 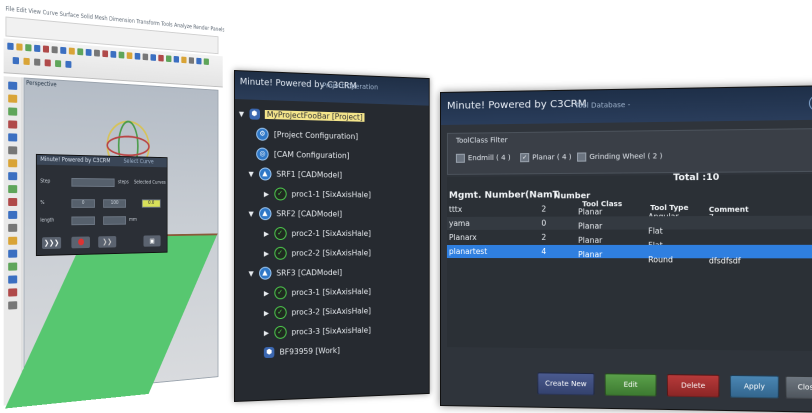 What do you see at coordinates (317, 313) in the screenshot?
I see `tree-node-proc3-2: ▶ ✓ proc3-2 [SixAxisHale]` at bounding box center [317, 313].